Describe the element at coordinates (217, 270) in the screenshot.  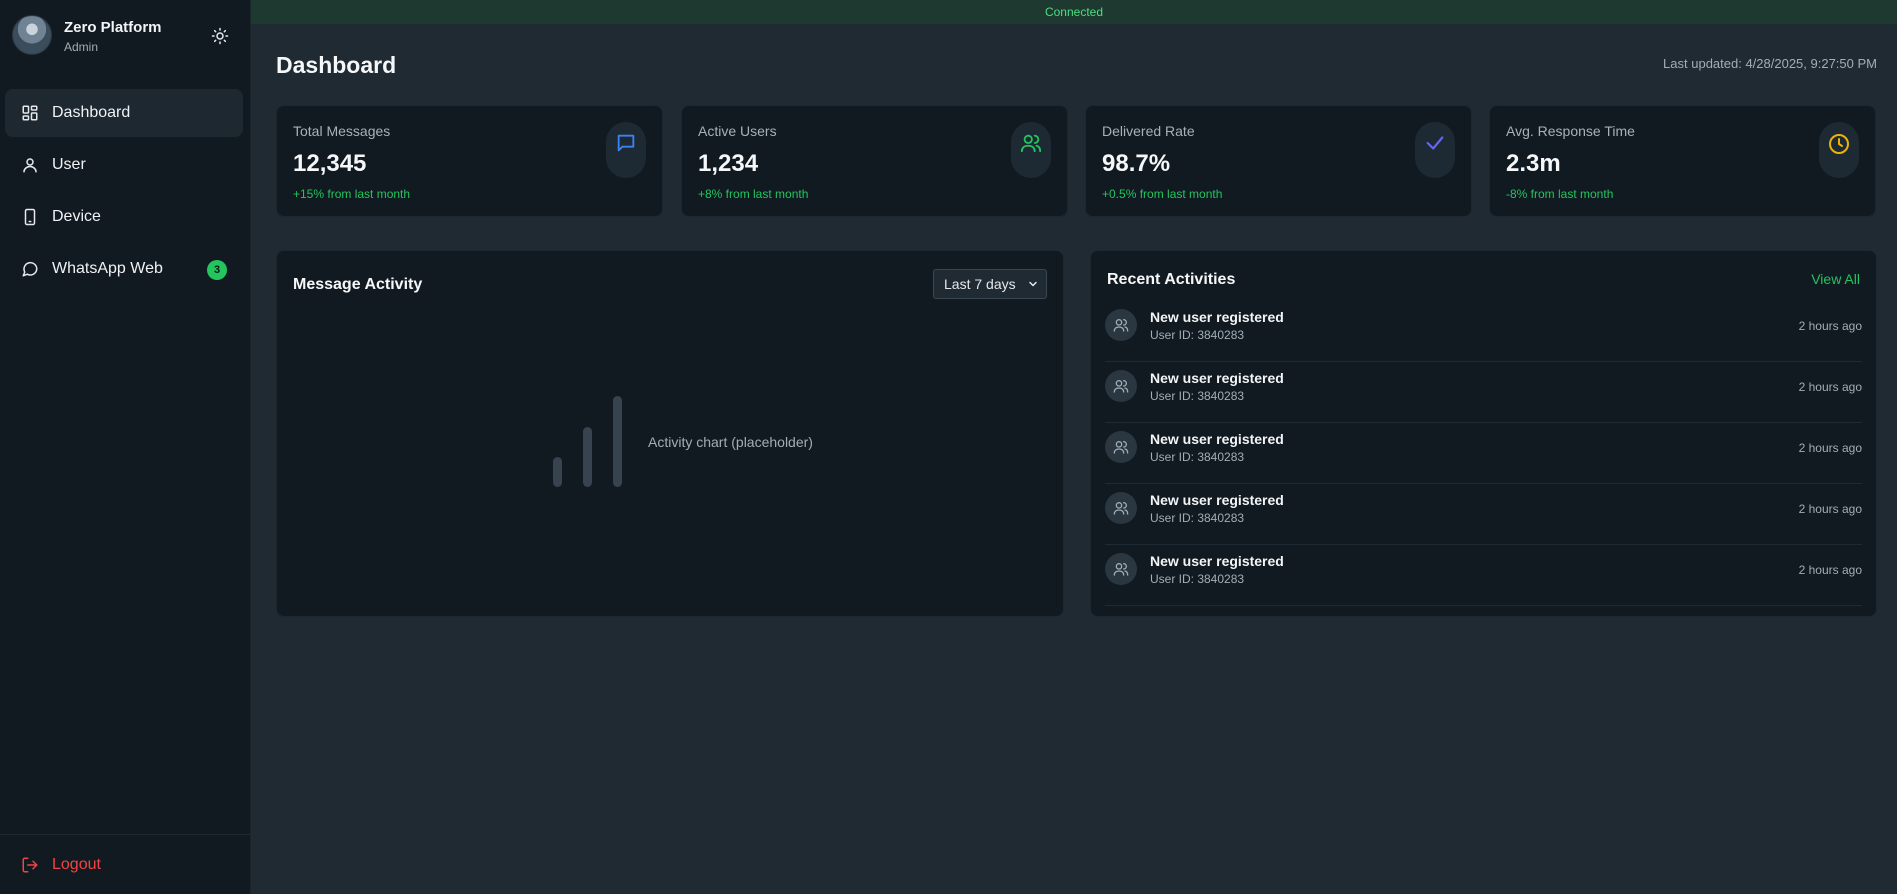
I see `notification-badge: 3` at that location.